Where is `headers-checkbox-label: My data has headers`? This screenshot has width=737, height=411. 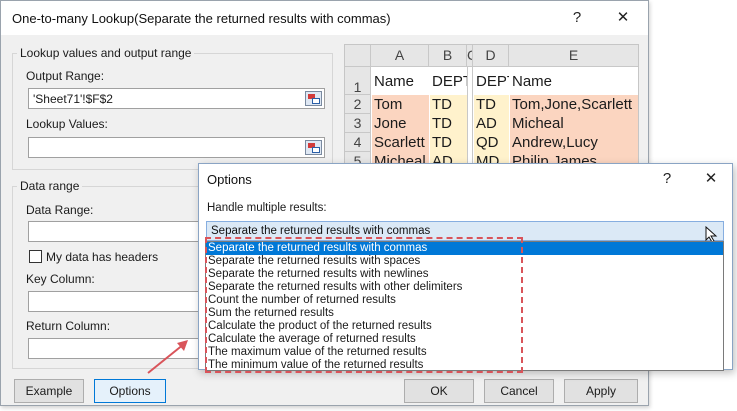
headers-checkbox-label: My data has headers is located at coordinates (102, 257).